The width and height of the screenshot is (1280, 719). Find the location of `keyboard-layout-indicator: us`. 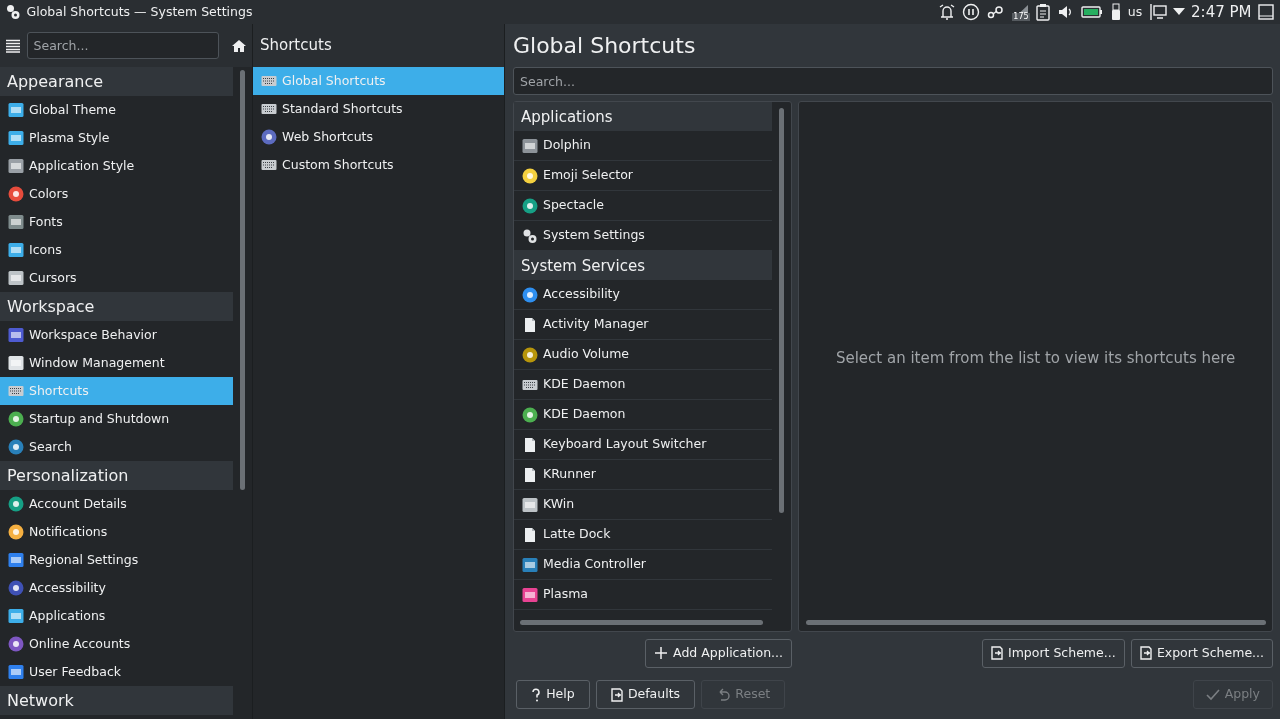

keyboard-layout-indicator: us is located at coordinates (1135, 12).